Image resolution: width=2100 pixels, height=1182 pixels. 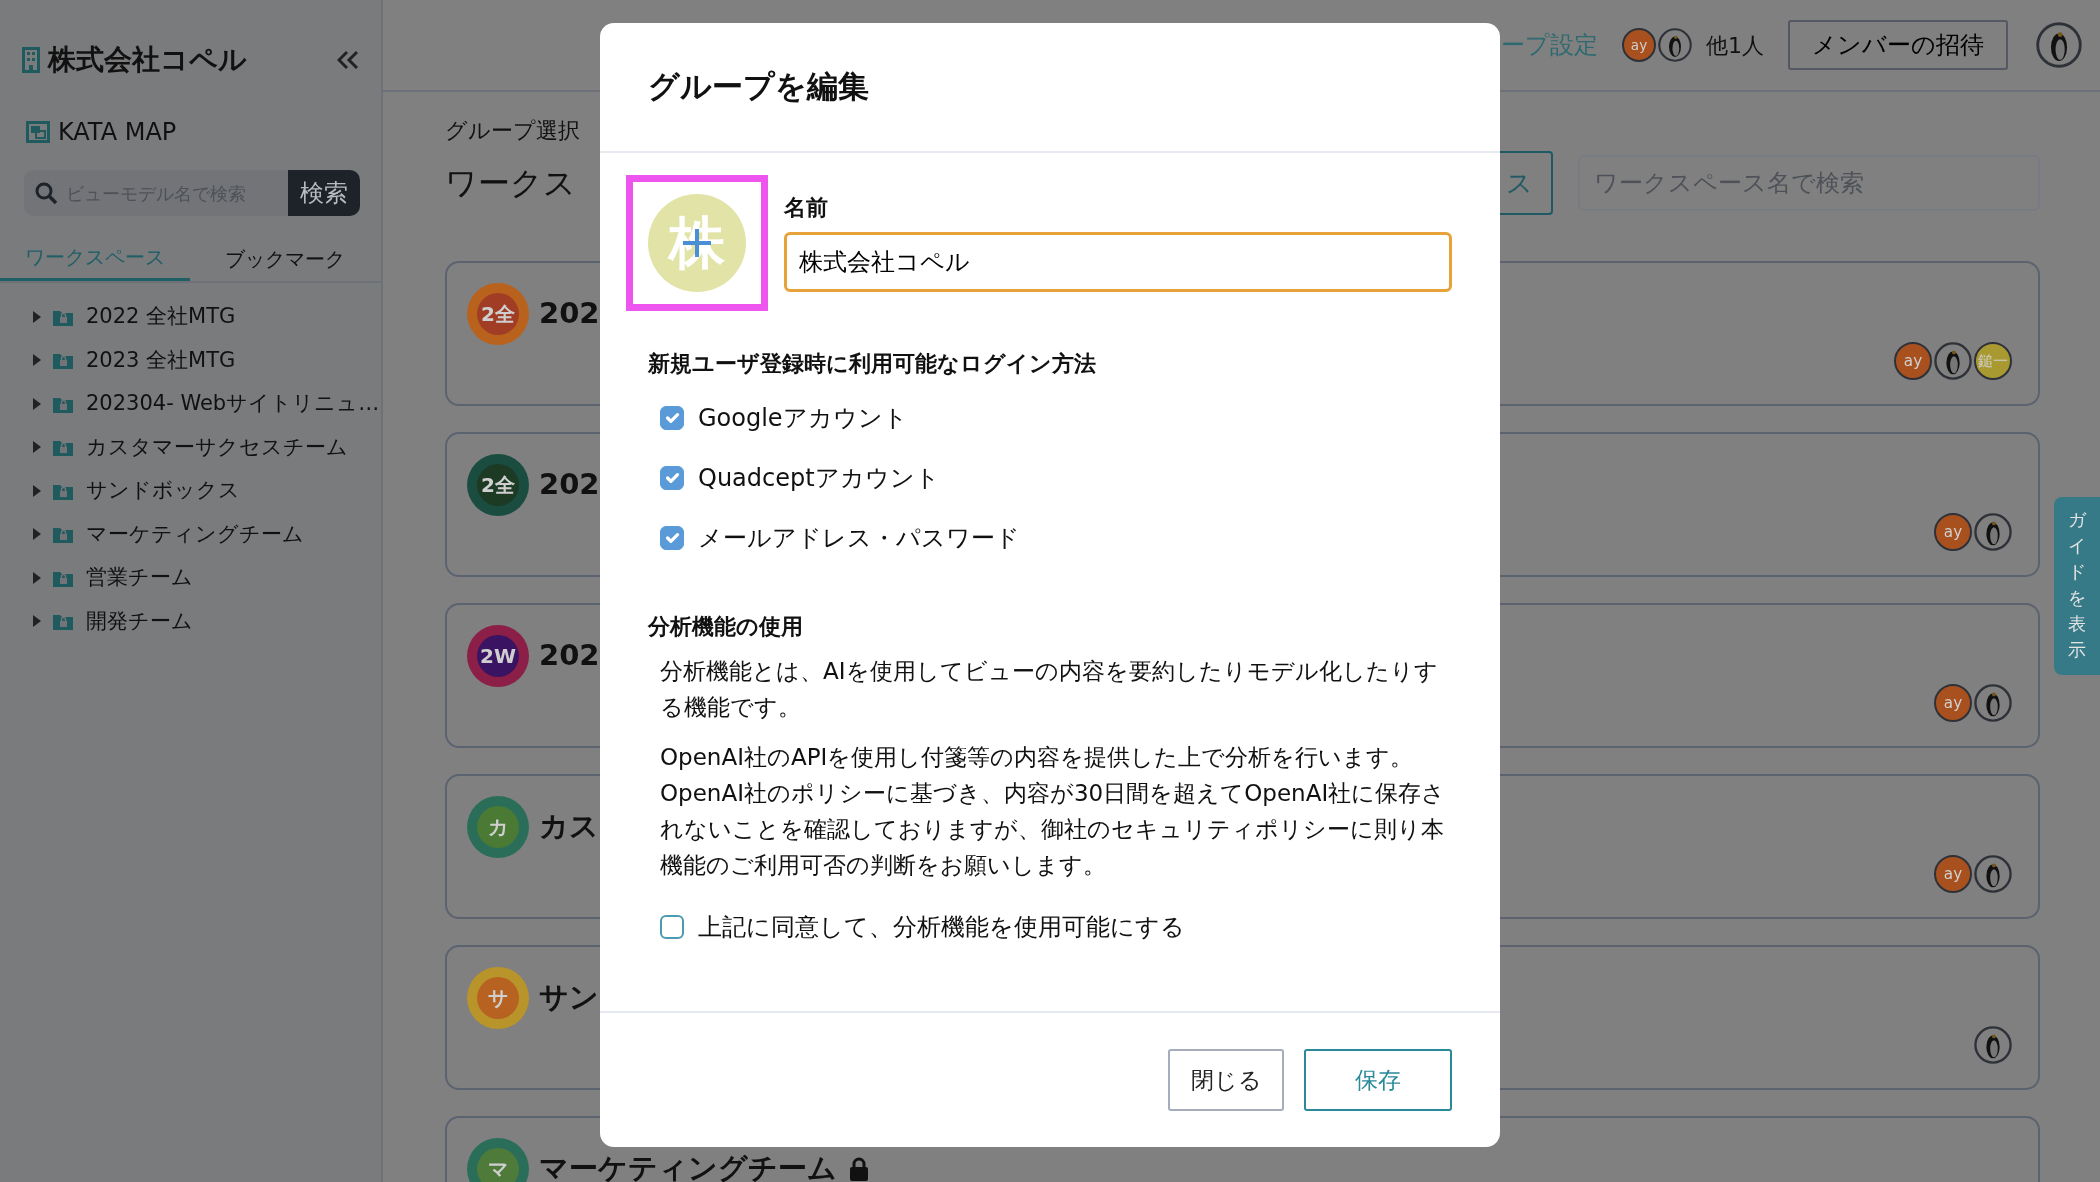 I want to click on section-heading: 新規ユーザ登録時に利用可能なログイン方法, so click(x=872, y=364).